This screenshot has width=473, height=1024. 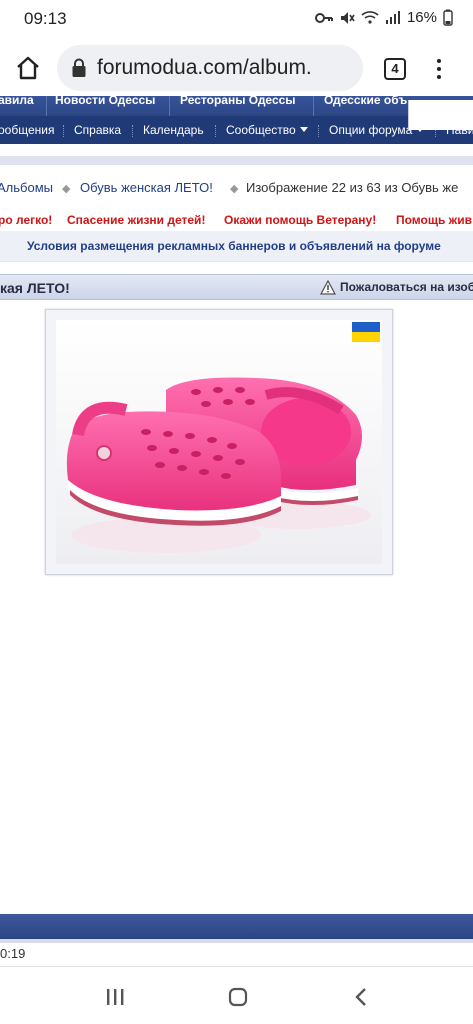 What do you see at coordinates (79, 67) in the screenshot?
I see `lock-icon` at bounding box center [79, 67].